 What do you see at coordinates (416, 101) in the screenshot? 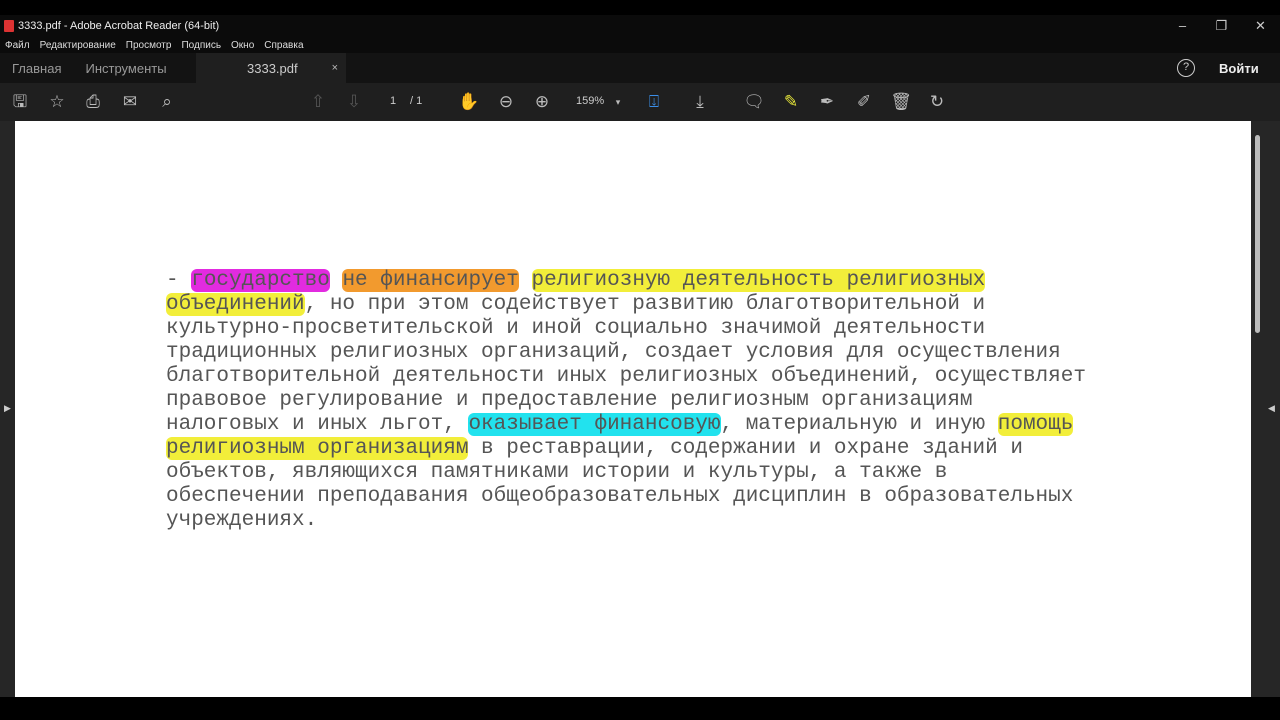
I see `page-total: / 1` at bounding box center [416, 101].